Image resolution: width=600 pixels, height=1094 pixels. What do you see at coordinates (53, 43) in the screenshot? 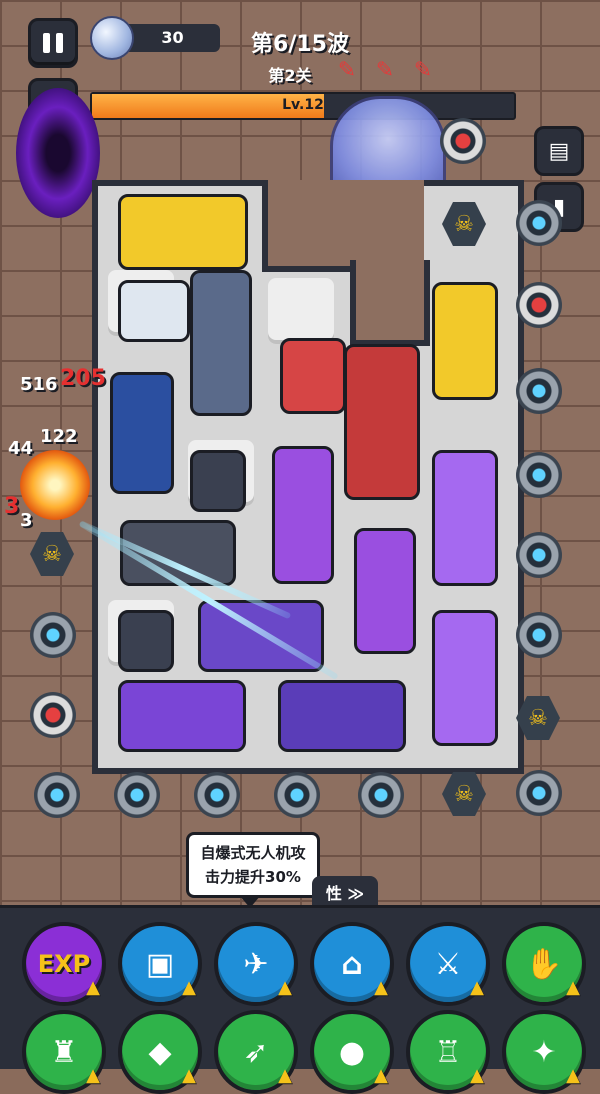
I see `pause-button` at bounding box center [53, 43].